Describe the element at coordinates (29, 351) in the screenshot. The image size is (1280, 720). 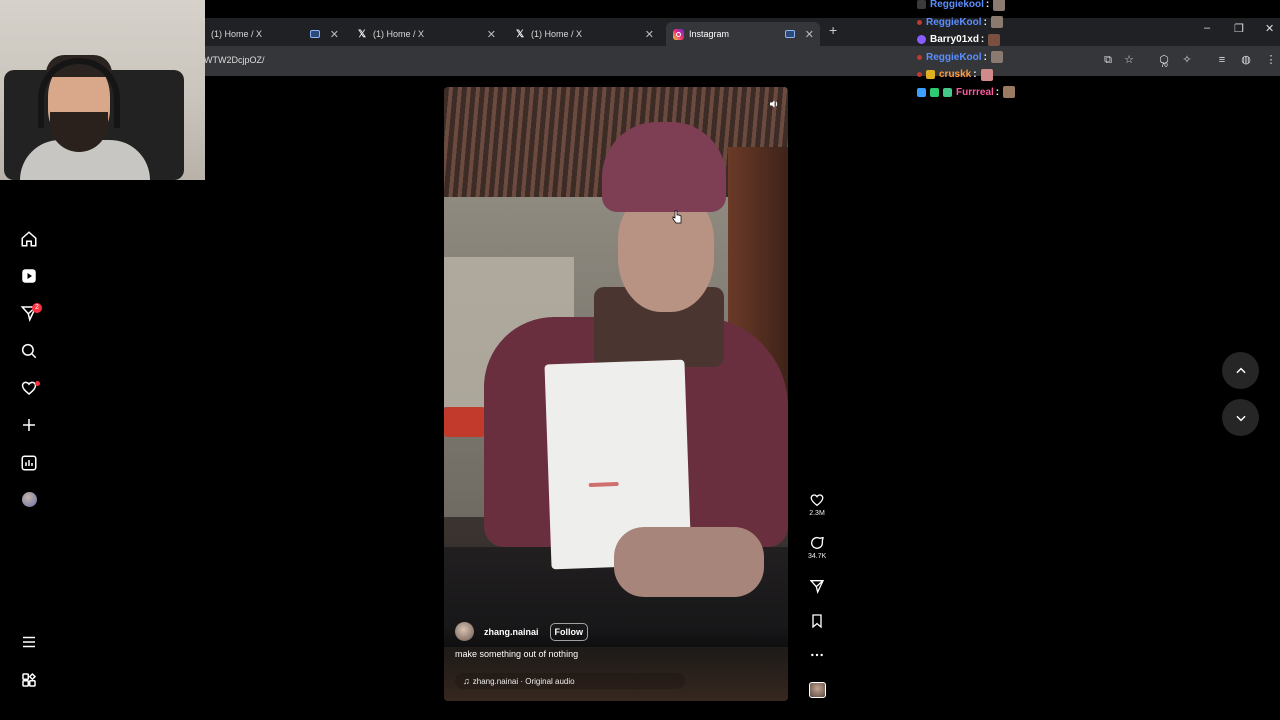
I see `search-icon` at that location.